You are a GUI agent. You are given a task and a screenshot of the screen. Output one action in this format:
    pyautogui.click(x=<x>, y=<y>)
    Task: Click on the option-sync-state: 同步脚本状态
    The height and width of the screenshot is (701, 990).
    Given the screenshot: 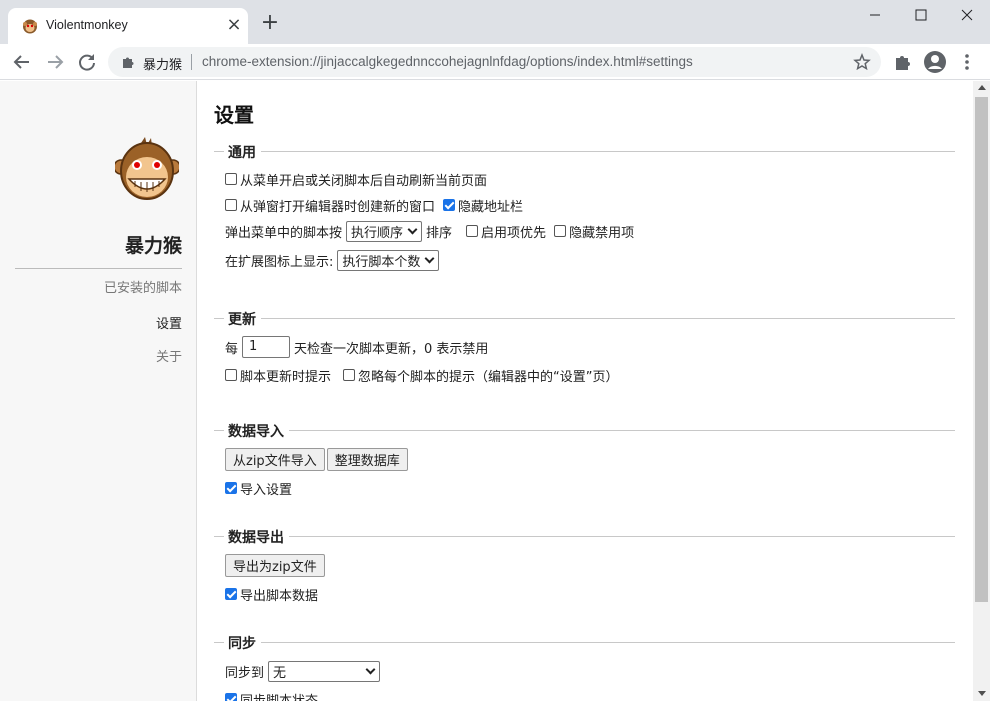 What is the action you would take?
    pyautogui.click(x=275, y=694)
    